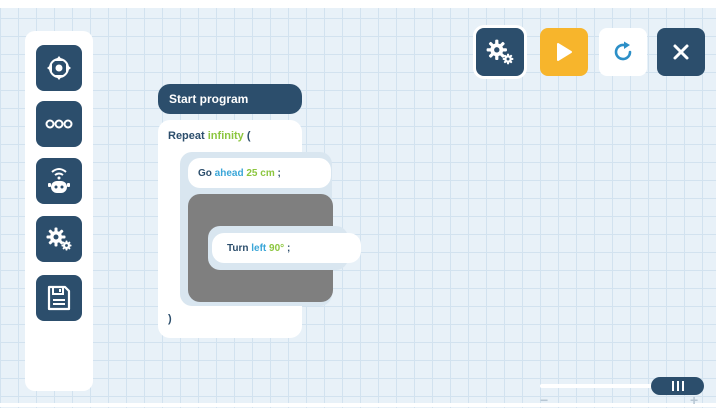 Image resolution: width=716 pixels, height=408 pixels. Describe the element at coordinates (205, 173) in the screenshot. I see `go-keyword: Go` at that location.